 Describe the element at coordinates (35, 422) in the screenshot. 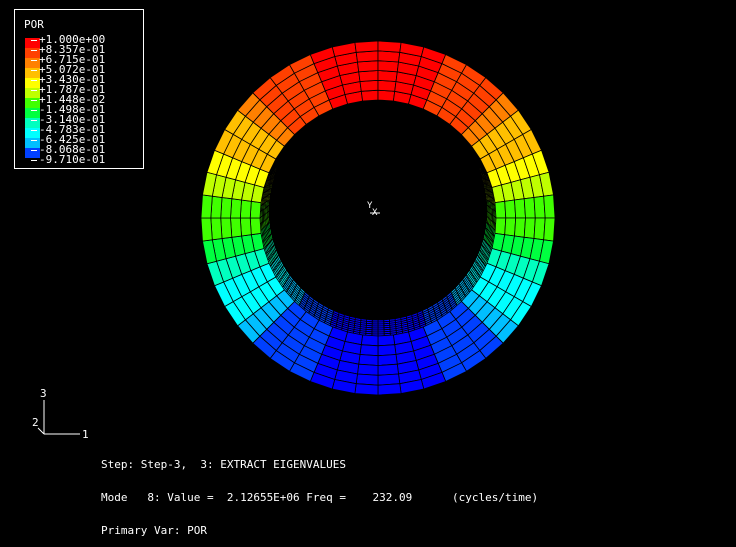

I see `triad-axis-2-label: 2` at that location.